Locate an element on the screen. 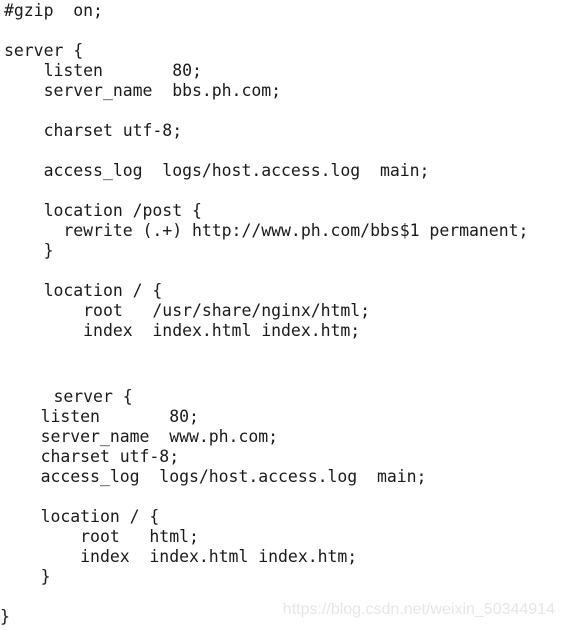  watermark: https://blog.csdn.net/weixin_50344914 is located at coordinates (418, 609).